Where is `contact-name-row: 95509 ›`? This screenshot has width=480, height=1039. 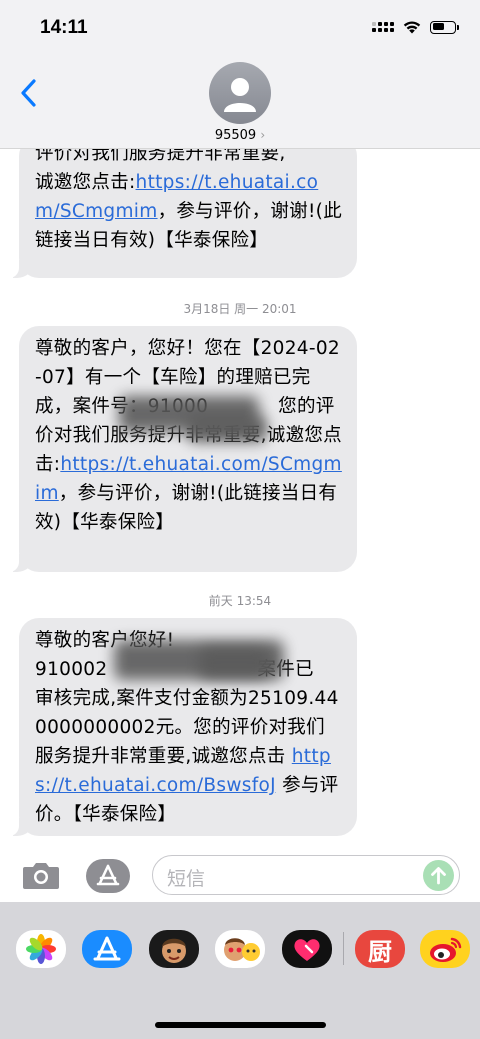 contact-name-row: 95509 › is located at coordinates (240, 135).